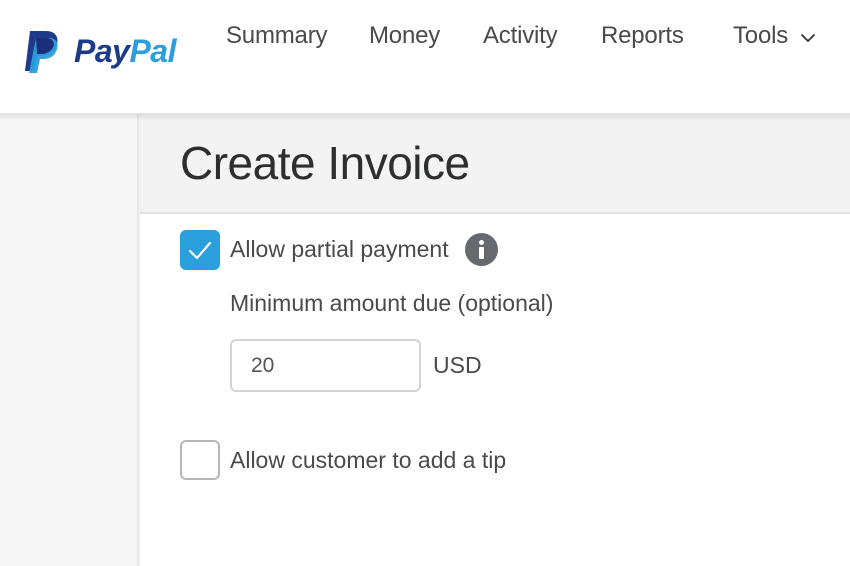 The height and width of the screenshot is (566, 850). I want to click on nav-item-tools-label: Tools, so click(761, 35).